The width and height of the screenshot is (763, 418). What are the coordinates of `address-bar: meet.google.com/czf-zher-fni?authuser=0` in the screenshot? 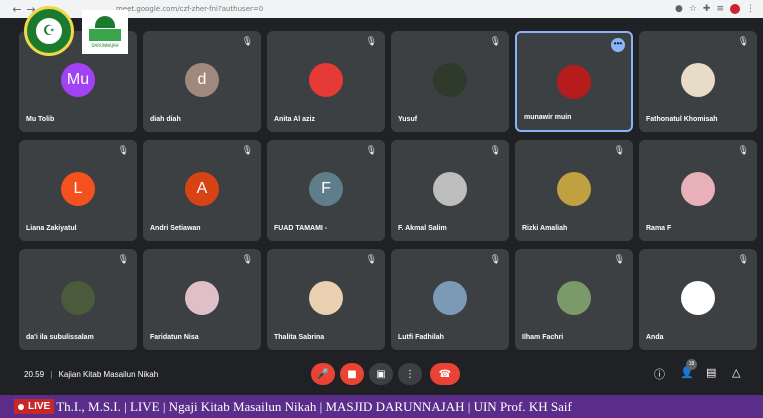 It's located at (395, 9).